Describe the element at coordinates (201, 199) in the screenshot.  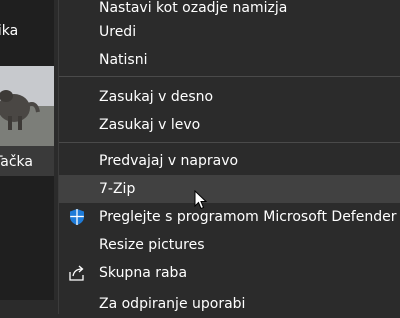
I see `mouse-cursor-icon` at that location.